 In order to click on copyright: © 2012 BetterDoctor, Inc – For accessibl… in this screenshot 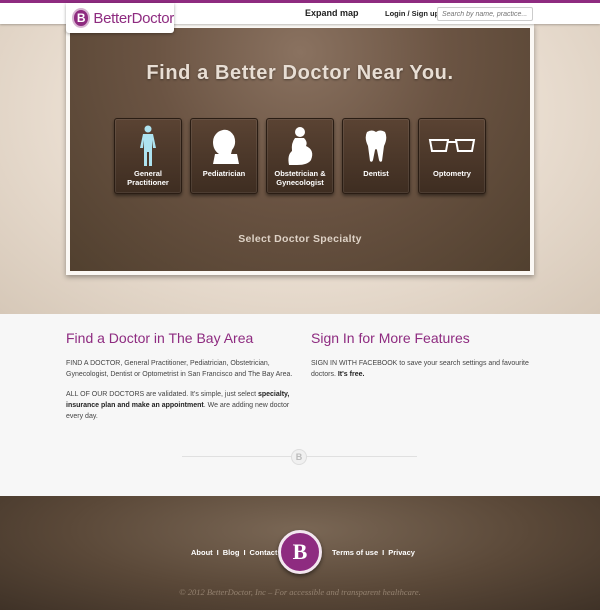, I will do `click(300, 592)`.